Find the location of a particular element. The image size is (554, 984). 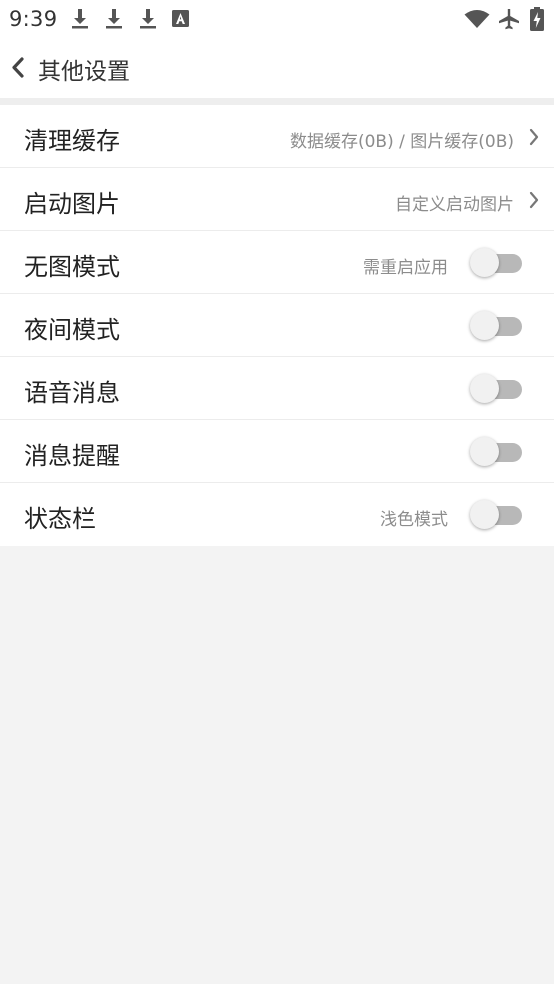

chevron-left-icon is located at coordinates (20, 68).